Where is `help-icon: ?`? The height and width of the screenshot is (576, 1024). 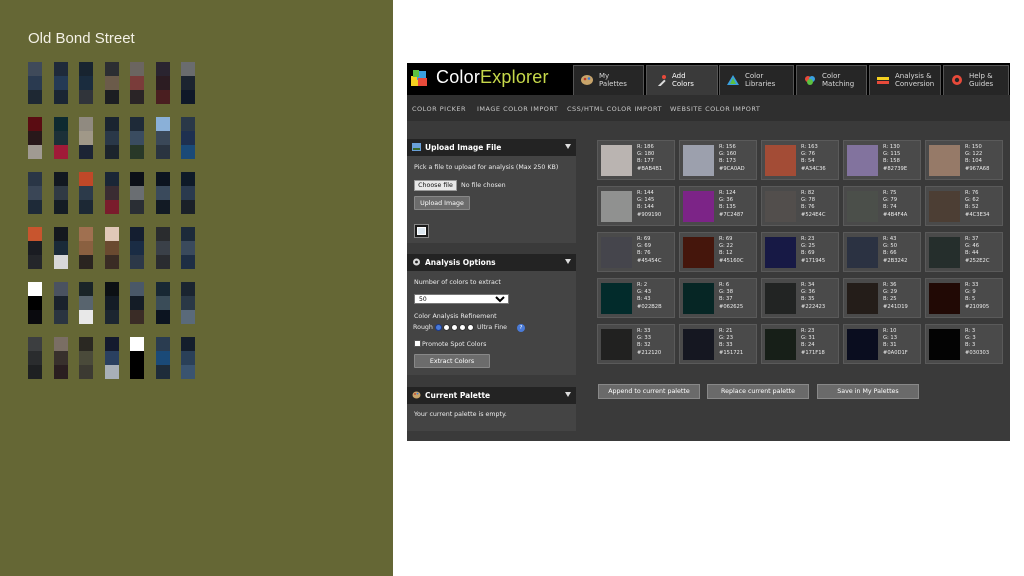
help-icon: ? is located at coordinates (521, 328).